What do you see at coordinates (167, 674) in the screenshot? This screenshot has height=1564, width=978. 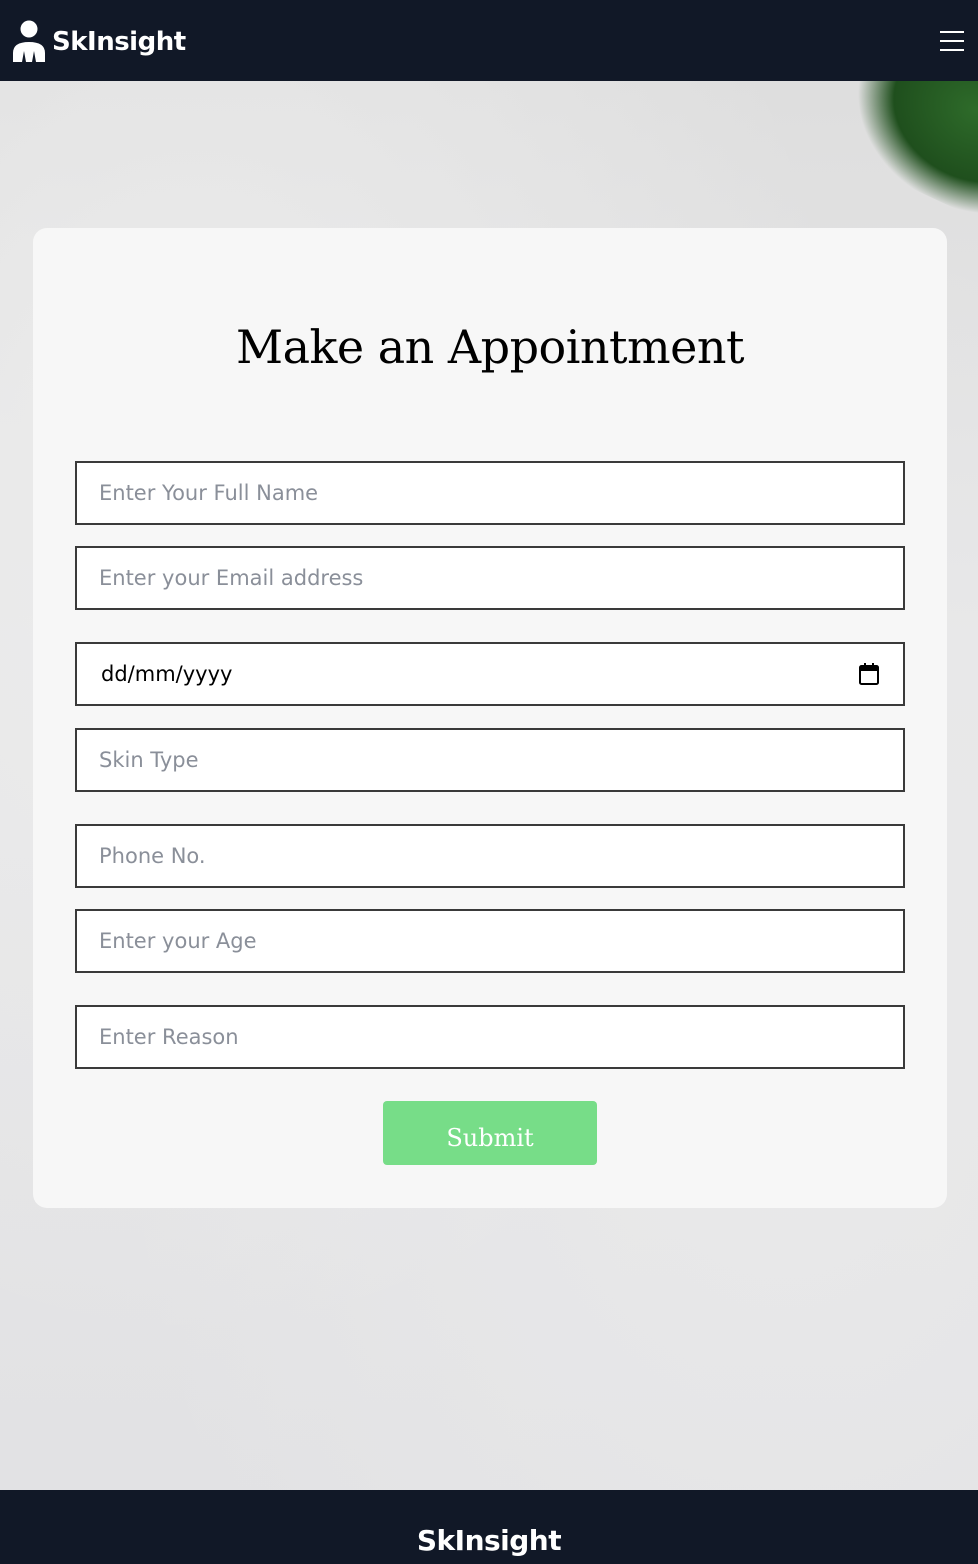 I see `date-input-value: dd/mm/yyyy` at bounding box center [167, 674].